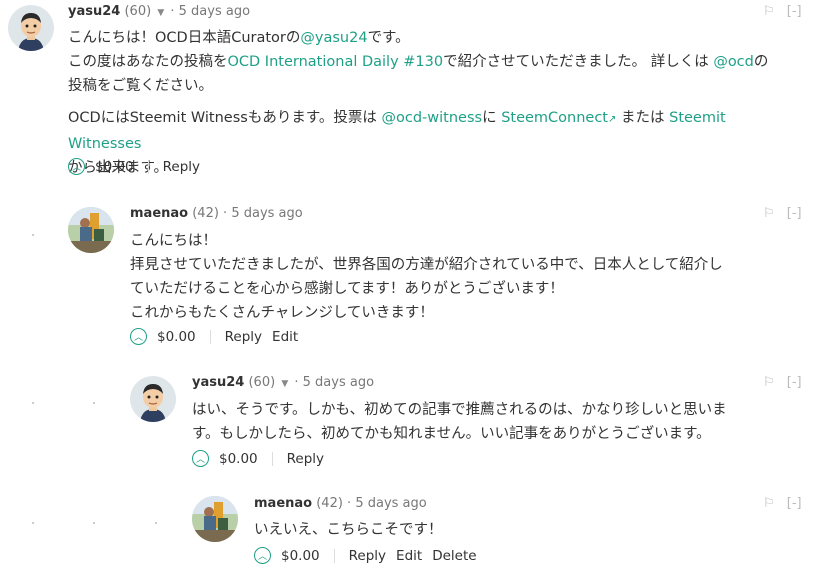  What do you see at coordinates (336, 62) in the screenshot?
I see `post-link: OCD International Daily #130` at bounding box center [336, 62].